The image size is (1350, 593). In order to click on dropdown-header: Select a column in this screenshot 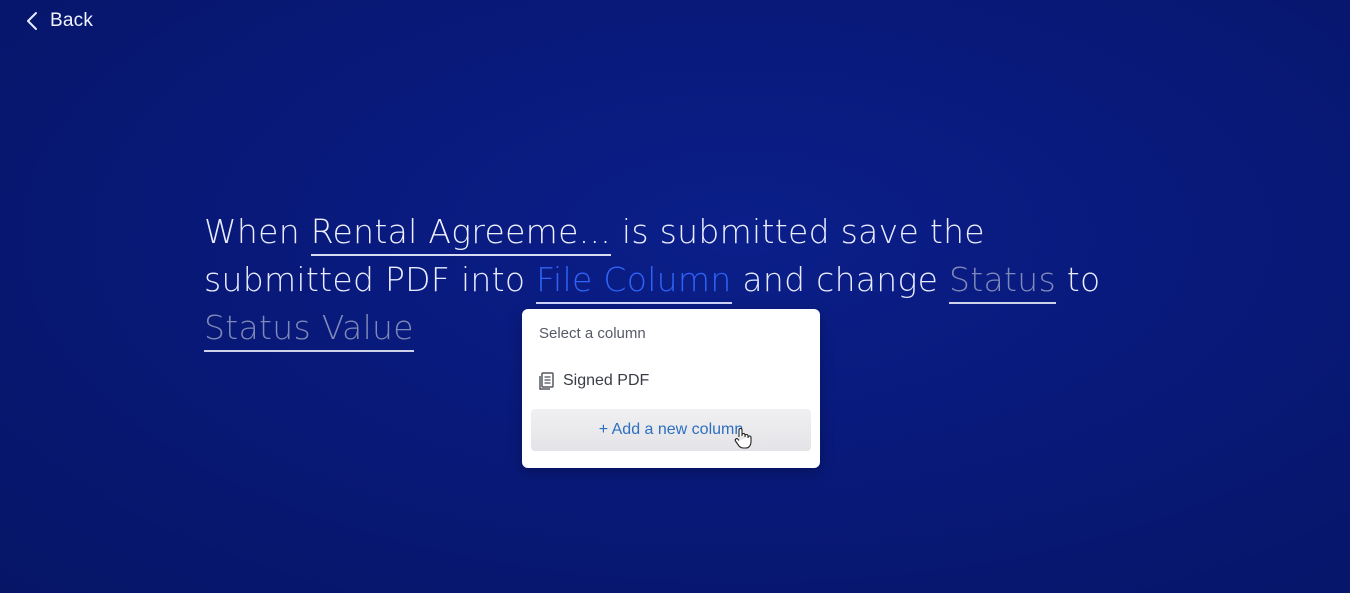, I will do `click(592, 333)`.